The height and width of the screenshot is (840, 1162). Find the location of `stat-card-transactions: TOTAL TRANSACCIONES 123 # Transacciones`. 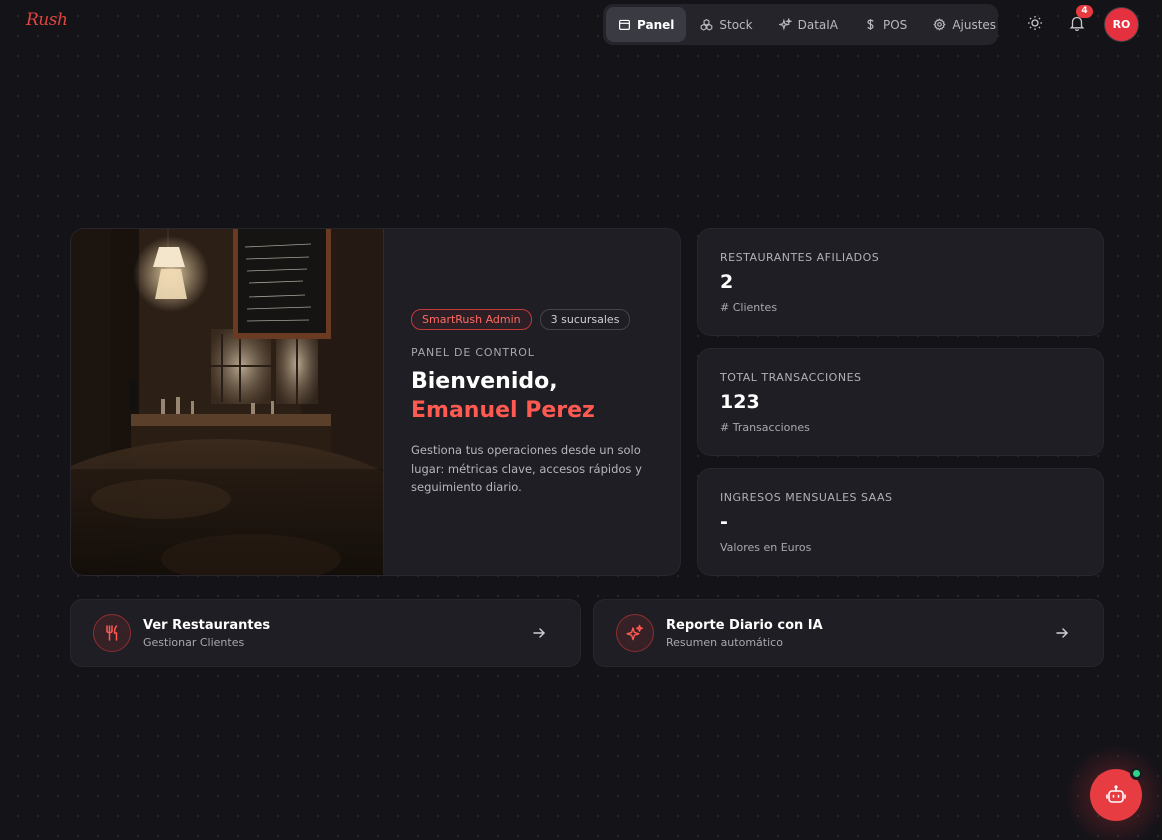

stat-card-transactions: TOTAL TRANSACCIONES 123 # Transacciones is located at coordinates (900, 402).